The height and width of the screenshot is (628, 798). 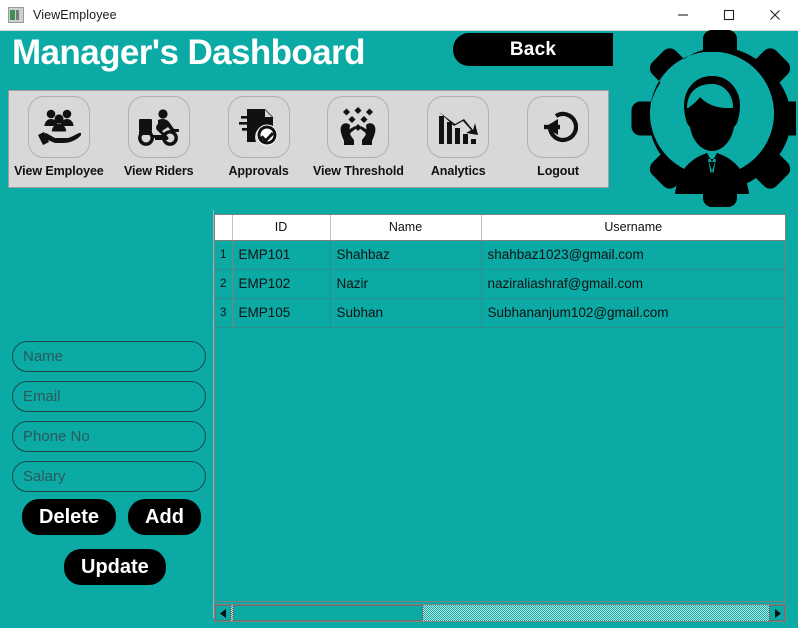 What do you see at coordinates (558, 127) in the screenshot?
I see `logout-arrow-icon` at bounding box center [558, 127].